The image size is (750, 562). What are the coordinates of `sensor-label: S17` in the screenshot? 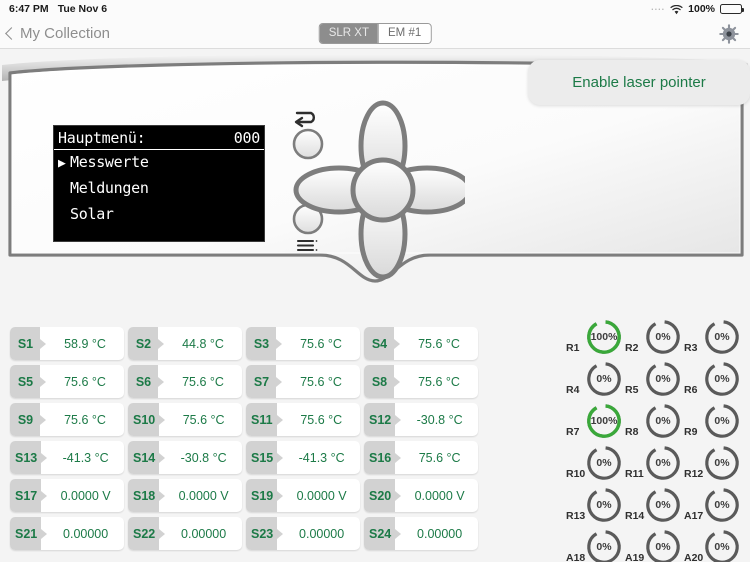 It's located at (26, 495).